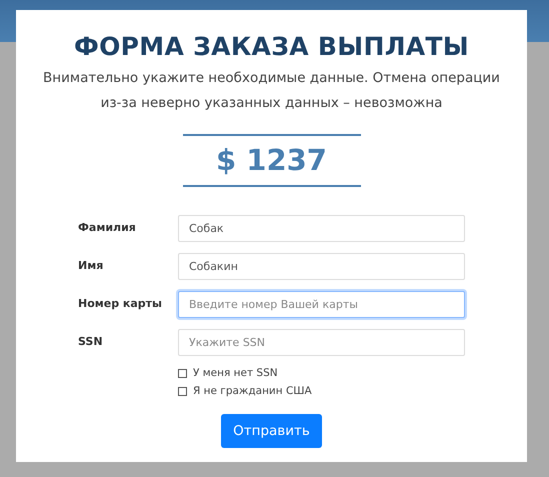 The image size is (549, 477). Describe the element at coordinates (107, 228) in the screenshot. I see `field-label: Фамилия` at that location.